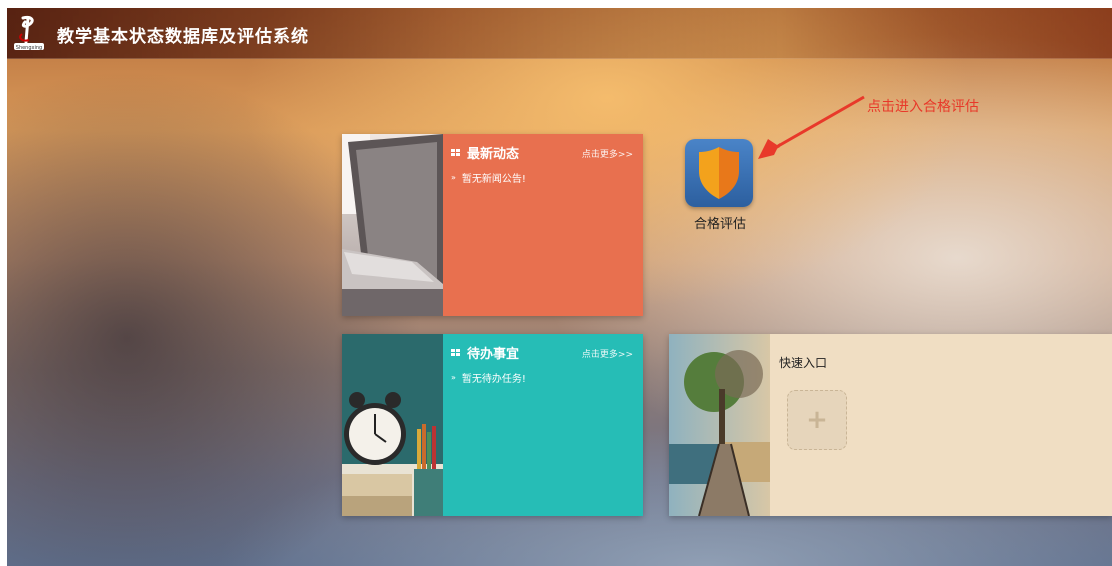  Describe the element at coordinates (923, 107) in the screenshot. I see `annotation-text: 点击进入合格评估` at that location.